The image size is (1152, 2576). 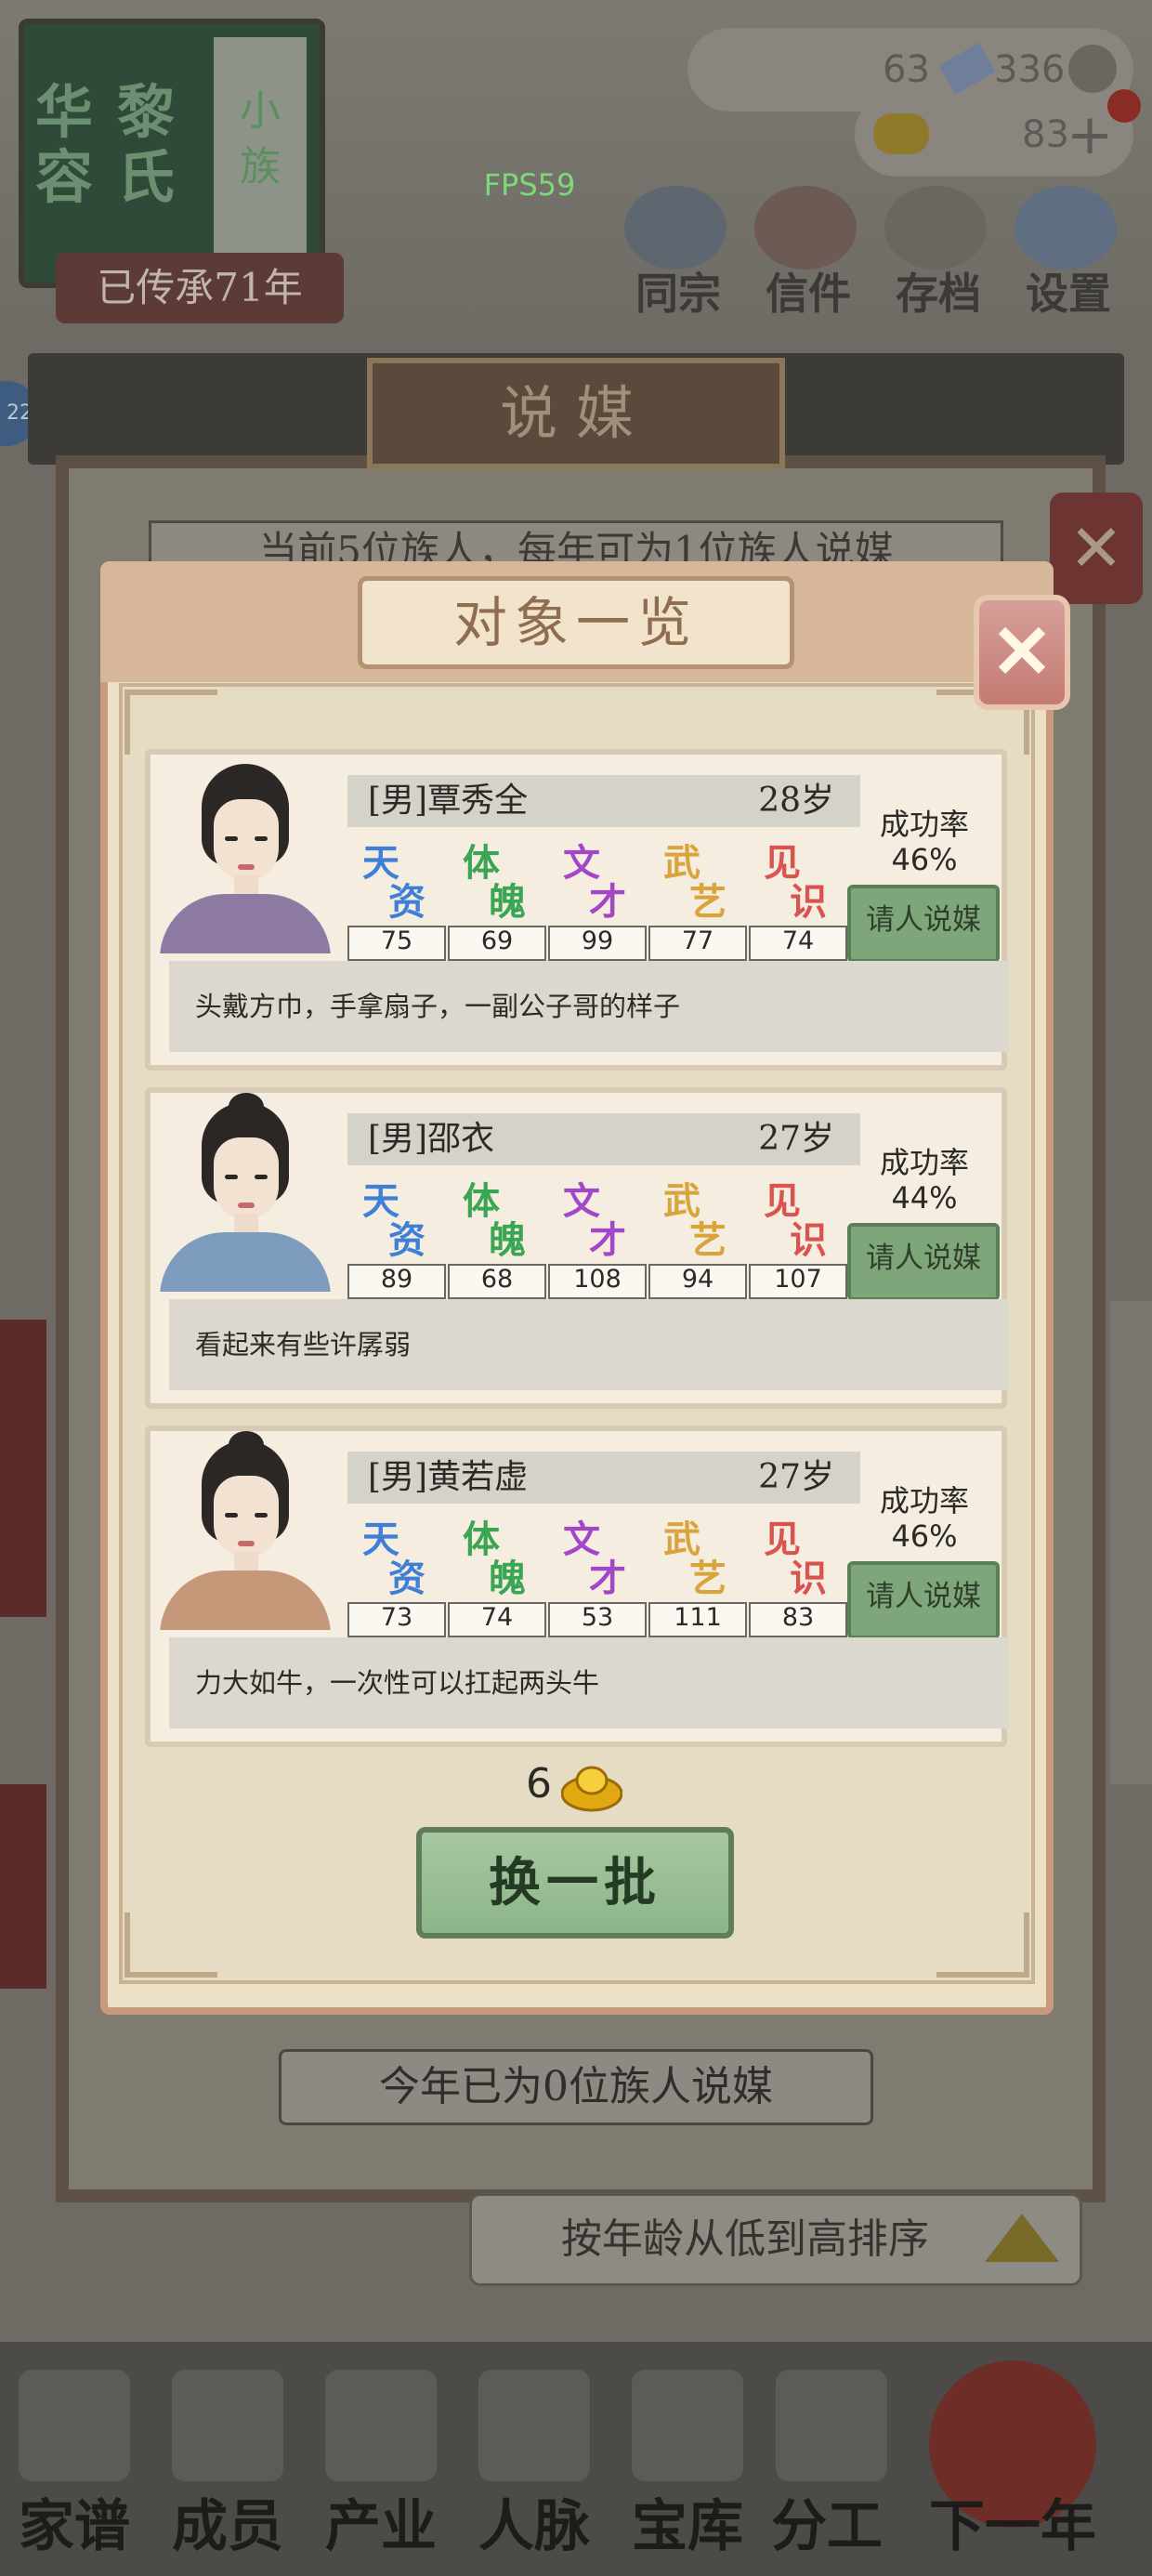 I want to click on top-menu: 同宗 信件 存档 设置, so click(x=882, y=252).